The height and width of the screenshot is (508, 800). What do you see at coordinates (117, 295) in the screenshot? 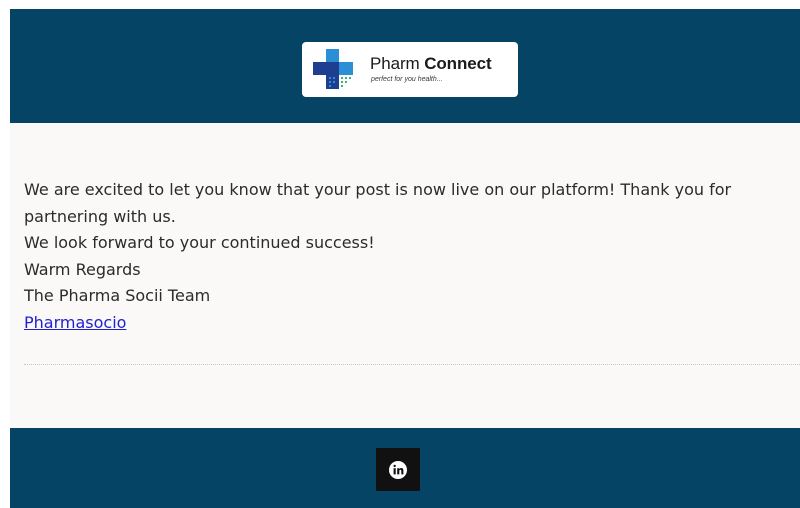
I see `message-line-team: The Pharma Socii Team` at bounding box center [117, 295].